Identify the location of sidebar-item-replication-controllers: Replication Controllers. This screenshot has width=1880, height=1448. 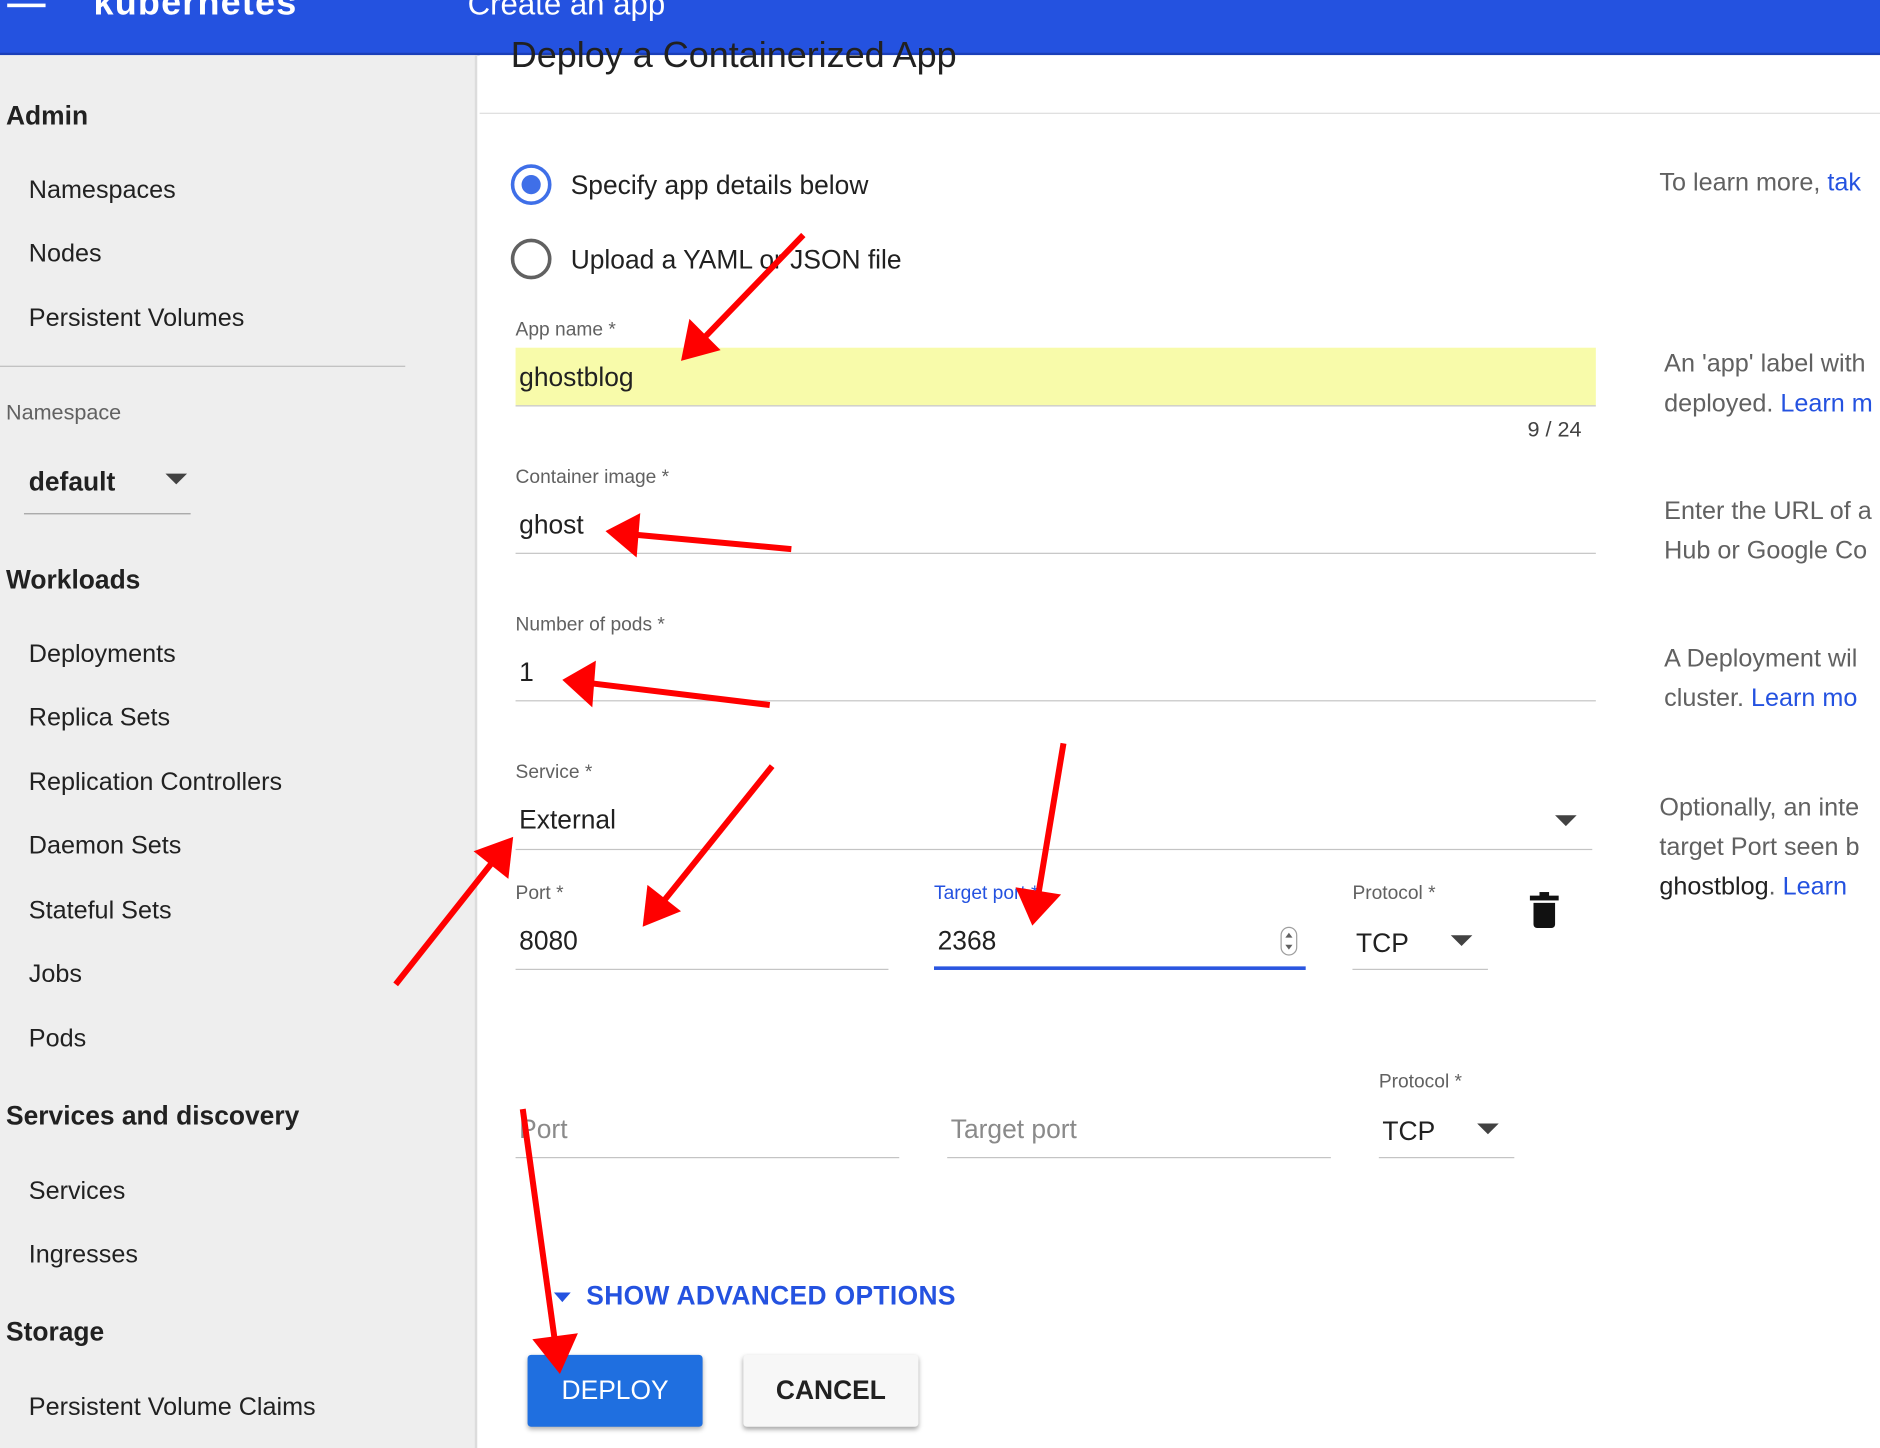
(155, 783).